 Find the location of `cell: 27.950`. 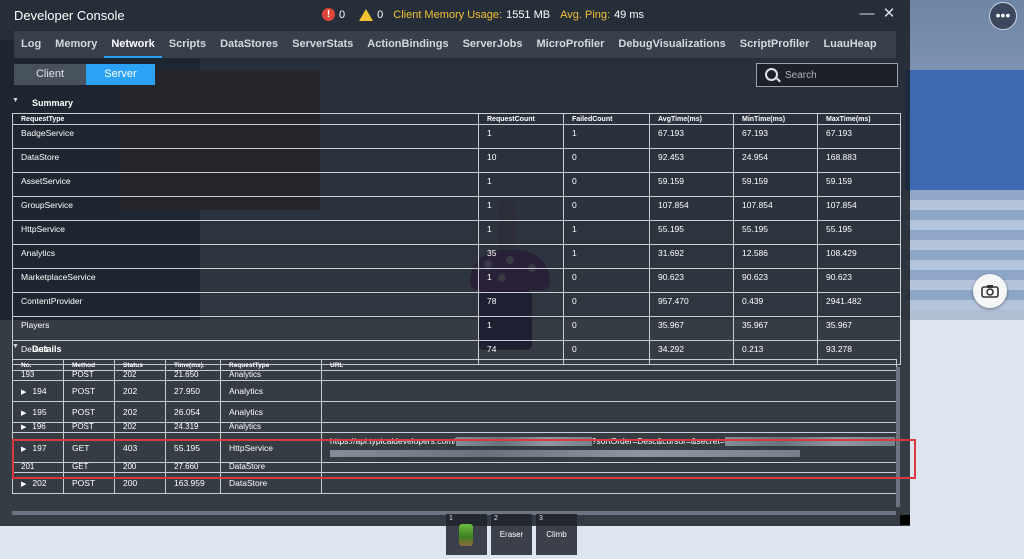

cell: 27.950 is located at coordinates (193, 391).